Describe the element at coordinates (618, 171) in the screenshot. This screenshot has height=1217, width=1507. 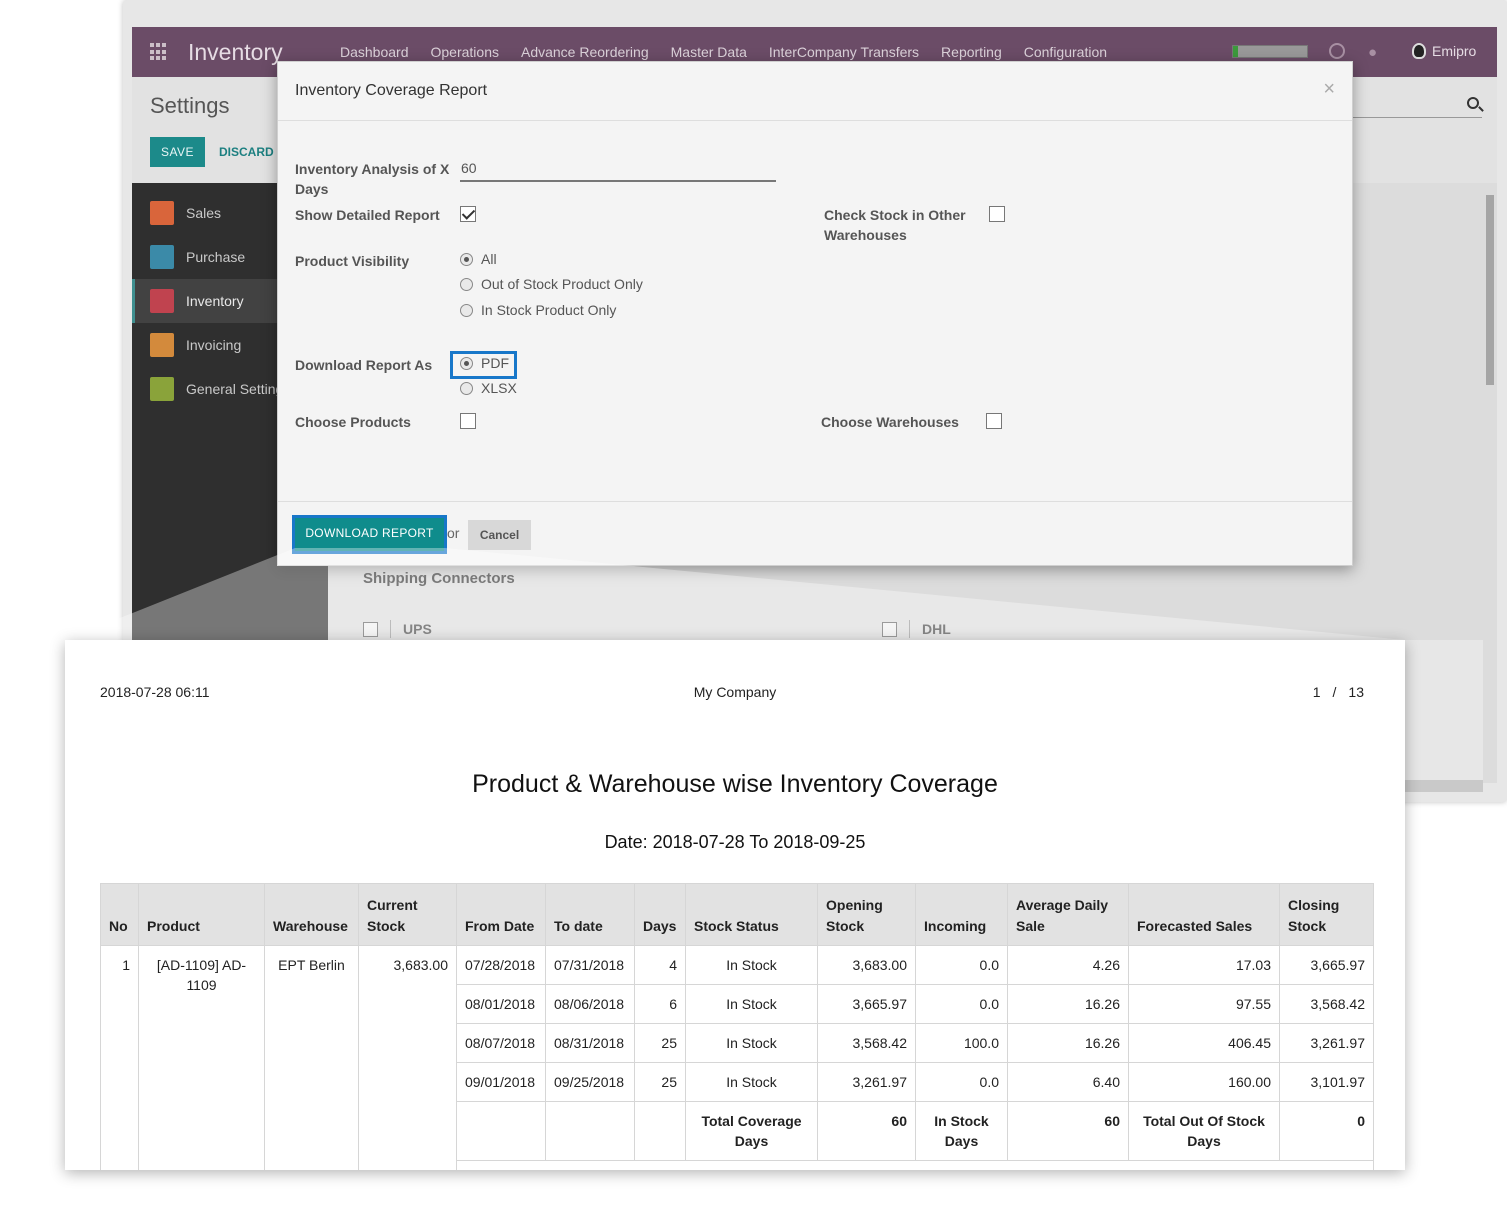
I see `days-input: 60` at that location.